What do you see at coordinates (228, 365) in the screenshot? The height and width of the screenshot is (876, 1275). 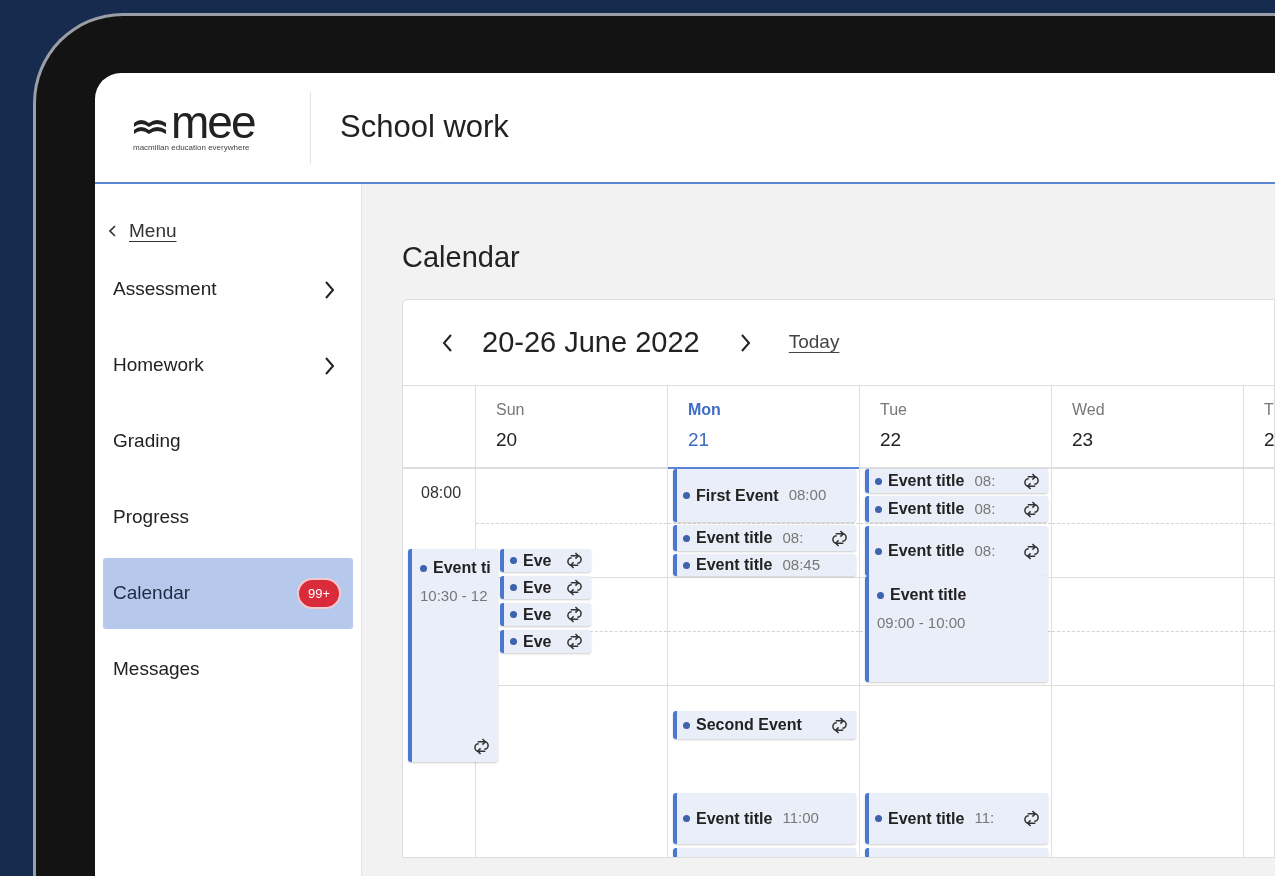 I see `sidebar-item: Homework` at bounding box center [228, 365].